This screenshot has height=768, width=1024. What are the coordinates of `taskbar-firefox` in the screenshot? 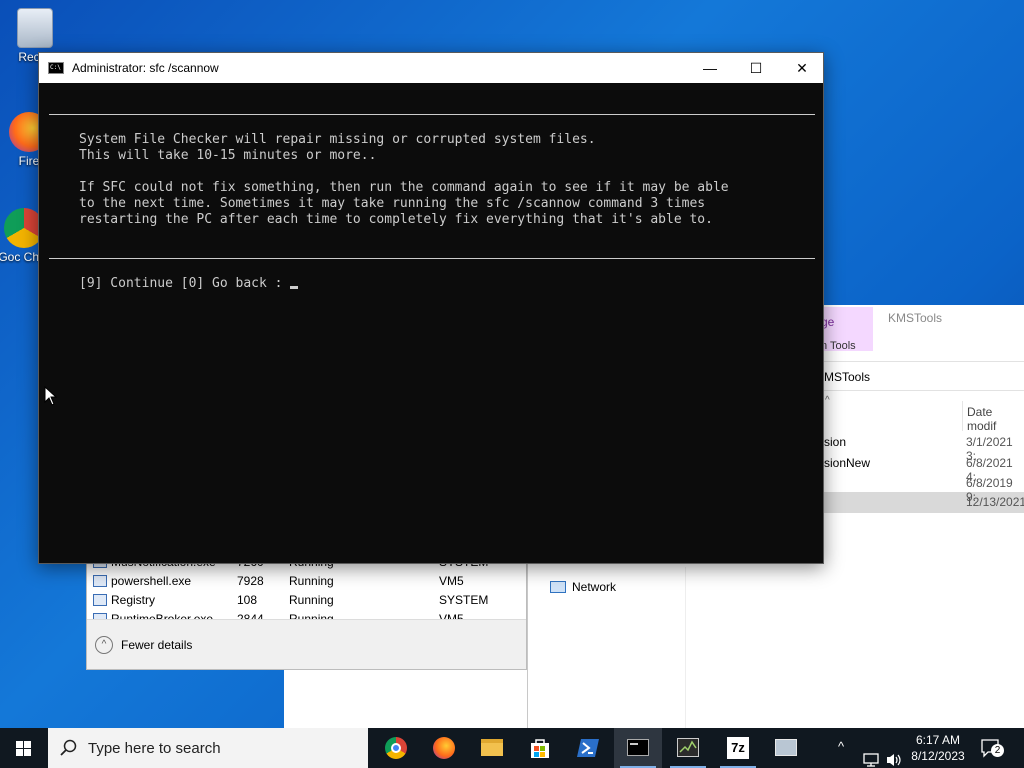 It's located at (444, 748).